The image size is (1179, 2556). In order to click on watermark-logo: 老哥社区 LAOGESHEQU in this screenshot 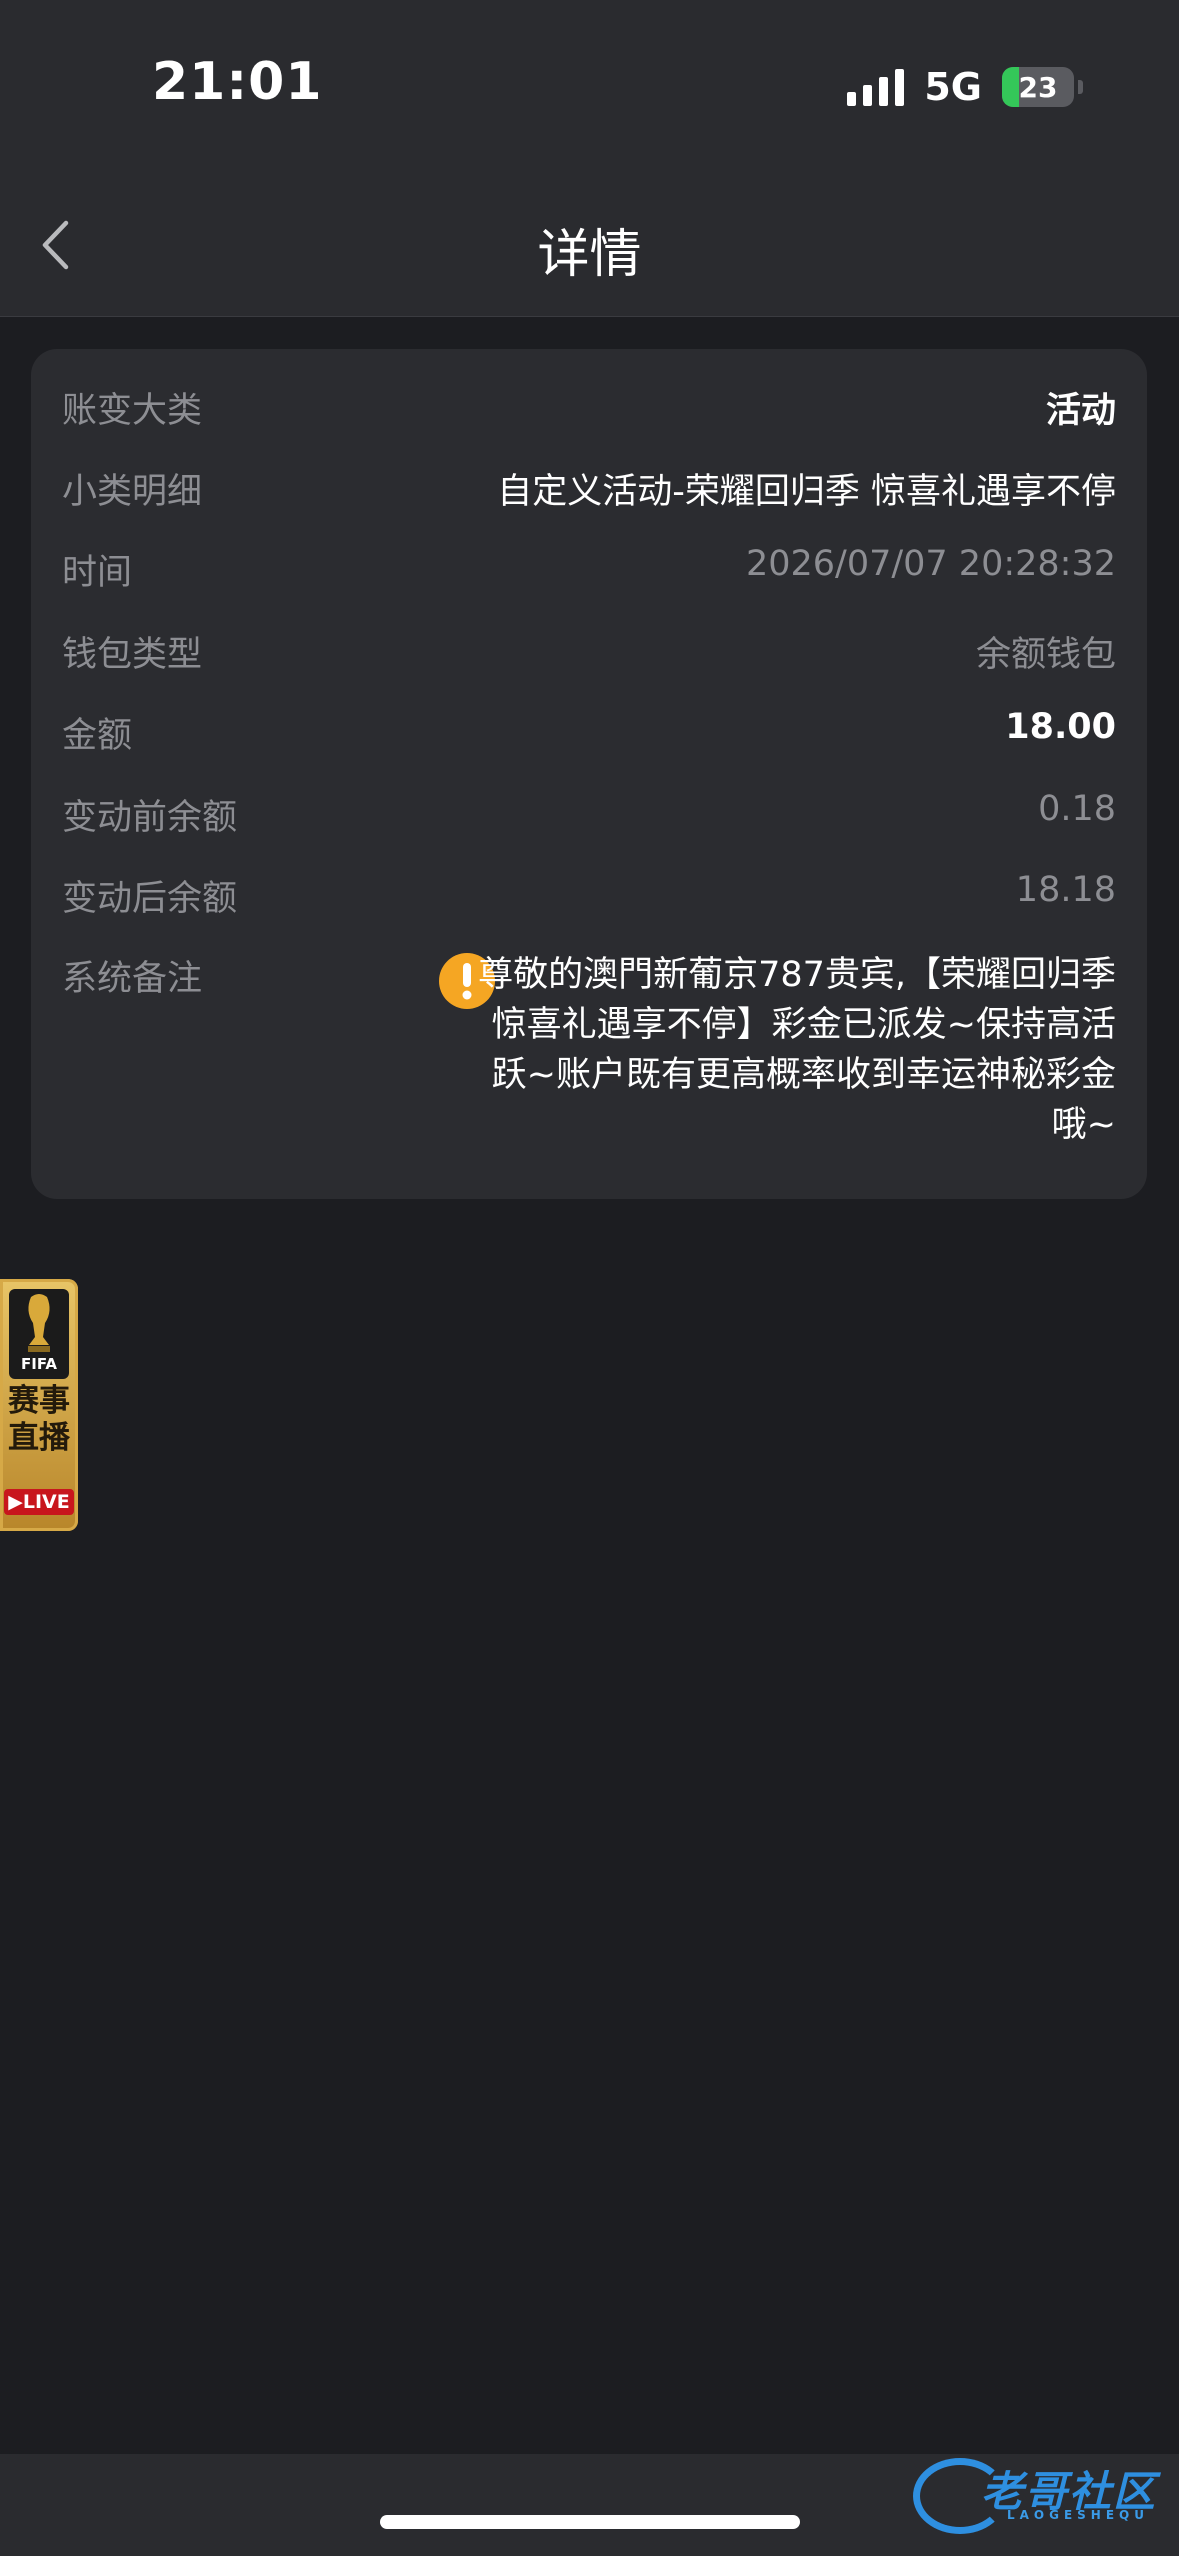, I will do `click(1036, 2494)`.